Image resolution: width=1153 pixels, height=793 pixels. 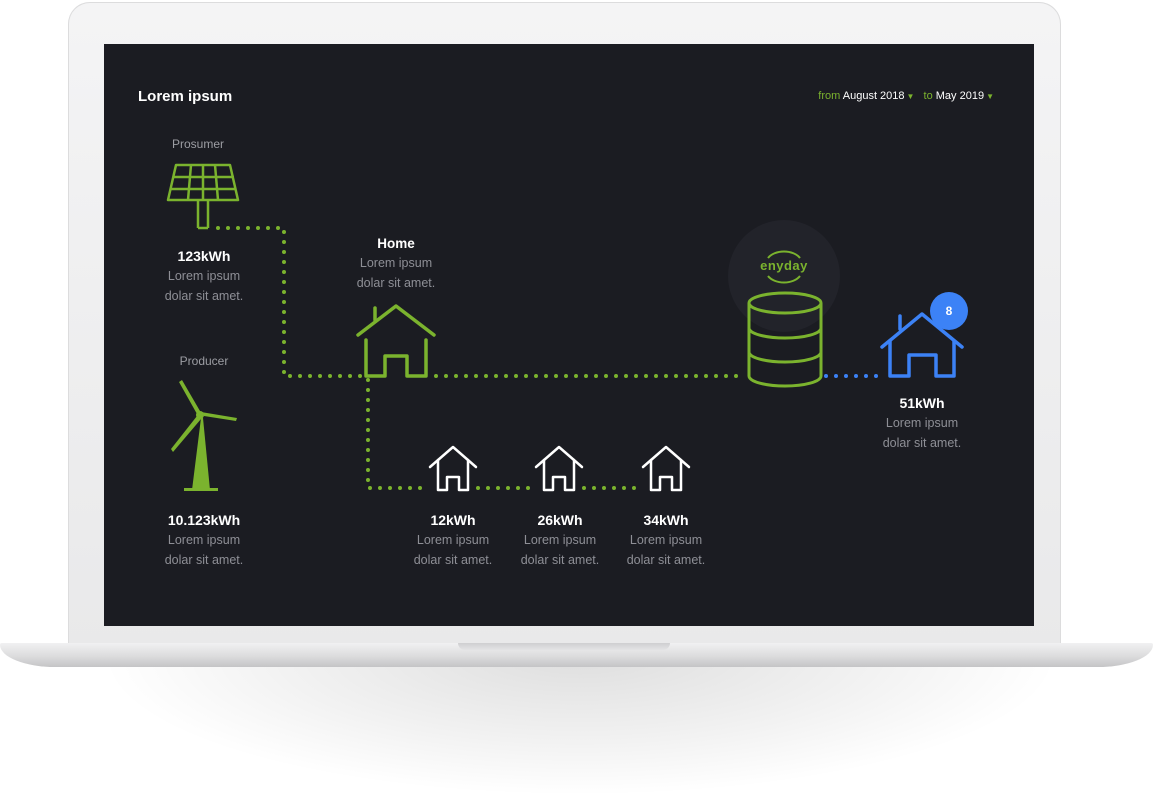 What do you see at coordinates (784, 276) in the screenshot?
I see `brand-backdrop` at bounding box center [784, 276].